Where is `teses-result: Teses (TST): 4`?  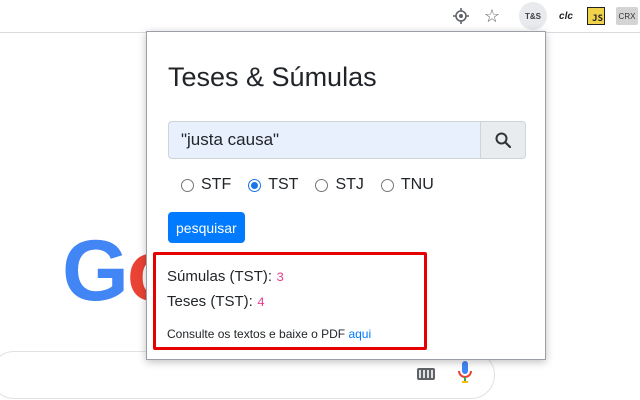 teses-result: Teses (TST): 4 is located at coordinates (216, 301).